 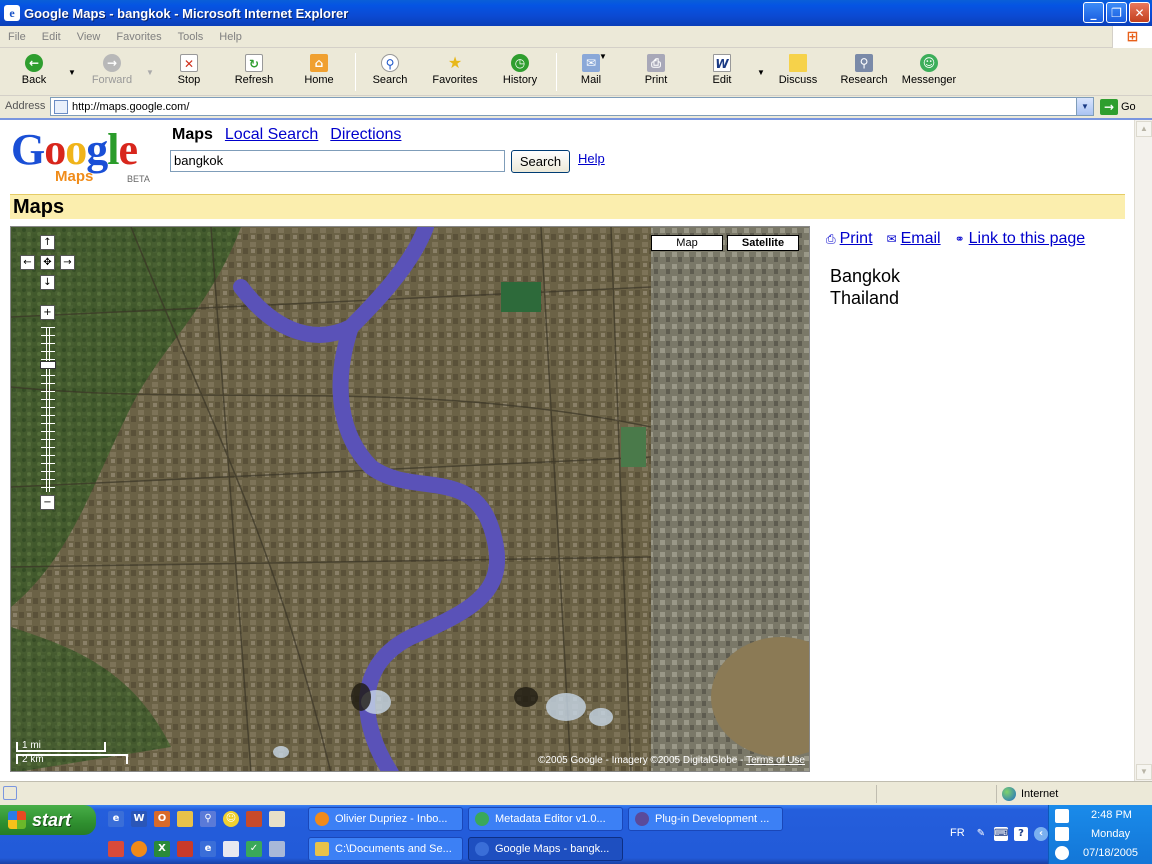 I want to click on google-maps-logo: Google Maps BETA, so click(x=86, y=158).